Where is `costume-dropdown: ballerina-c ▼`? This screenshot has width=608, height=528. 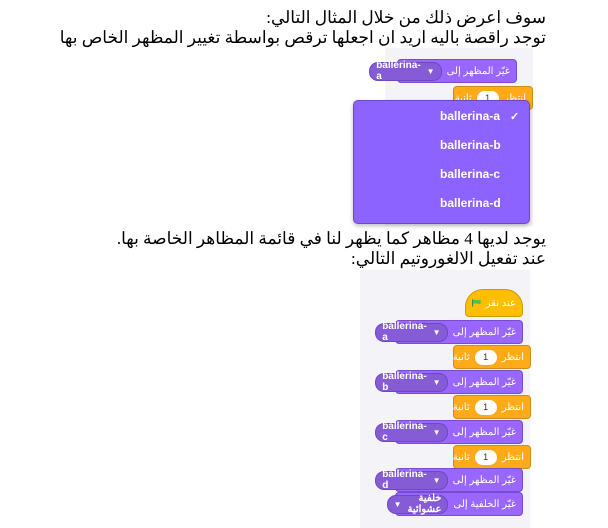
costume-dropdown: ballerina-c ▼ is located at coordinates (411, 432).